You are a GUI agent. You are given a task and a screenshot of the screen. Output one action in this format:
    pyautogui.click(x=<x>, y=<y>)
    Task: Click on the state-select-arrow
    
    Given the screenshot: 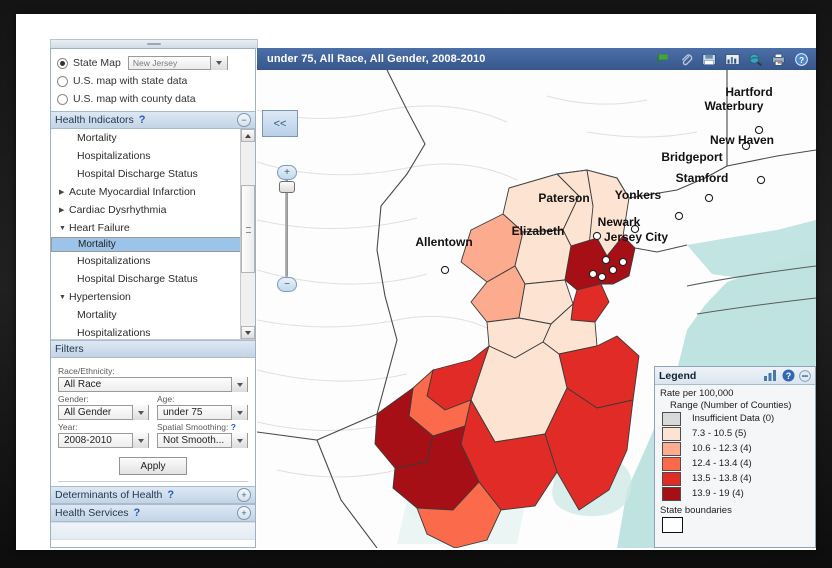 What is the action you would take?
    pyautogui.click(x=218, y=63)
    